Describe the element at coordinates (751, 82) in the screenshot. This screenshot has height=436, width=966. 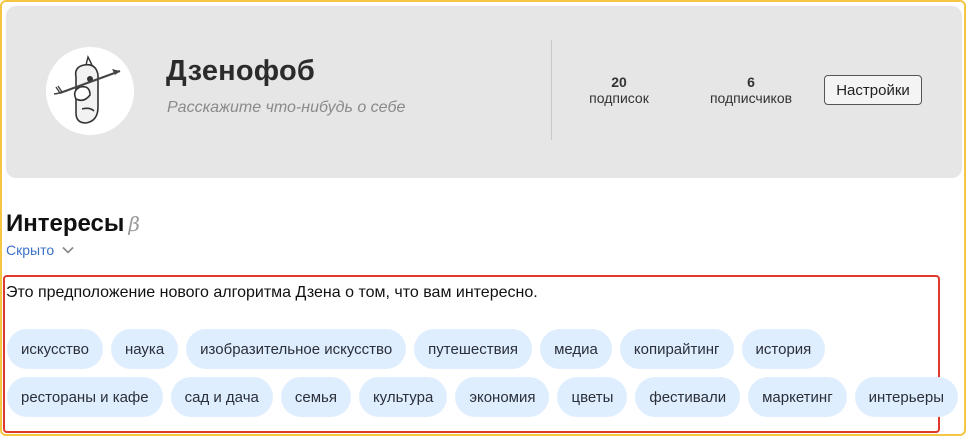
I see `followers-count: 6` at that location.